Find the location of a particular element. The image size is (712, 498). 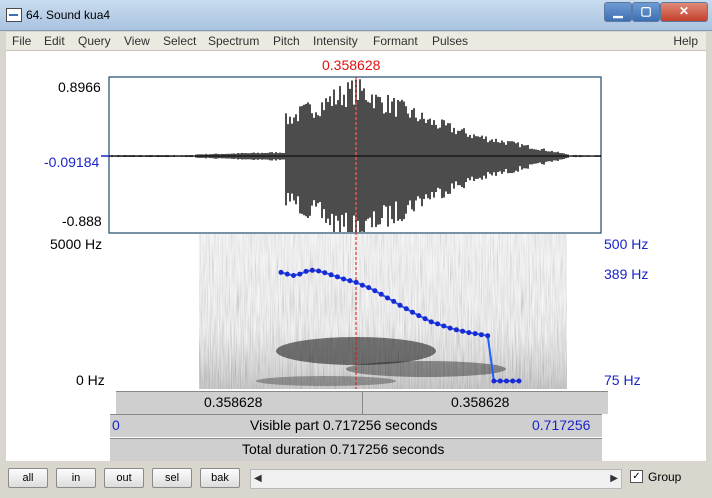

total-duration-row: Total duration 0.717256 seconds is located at coordinates (356, 449).